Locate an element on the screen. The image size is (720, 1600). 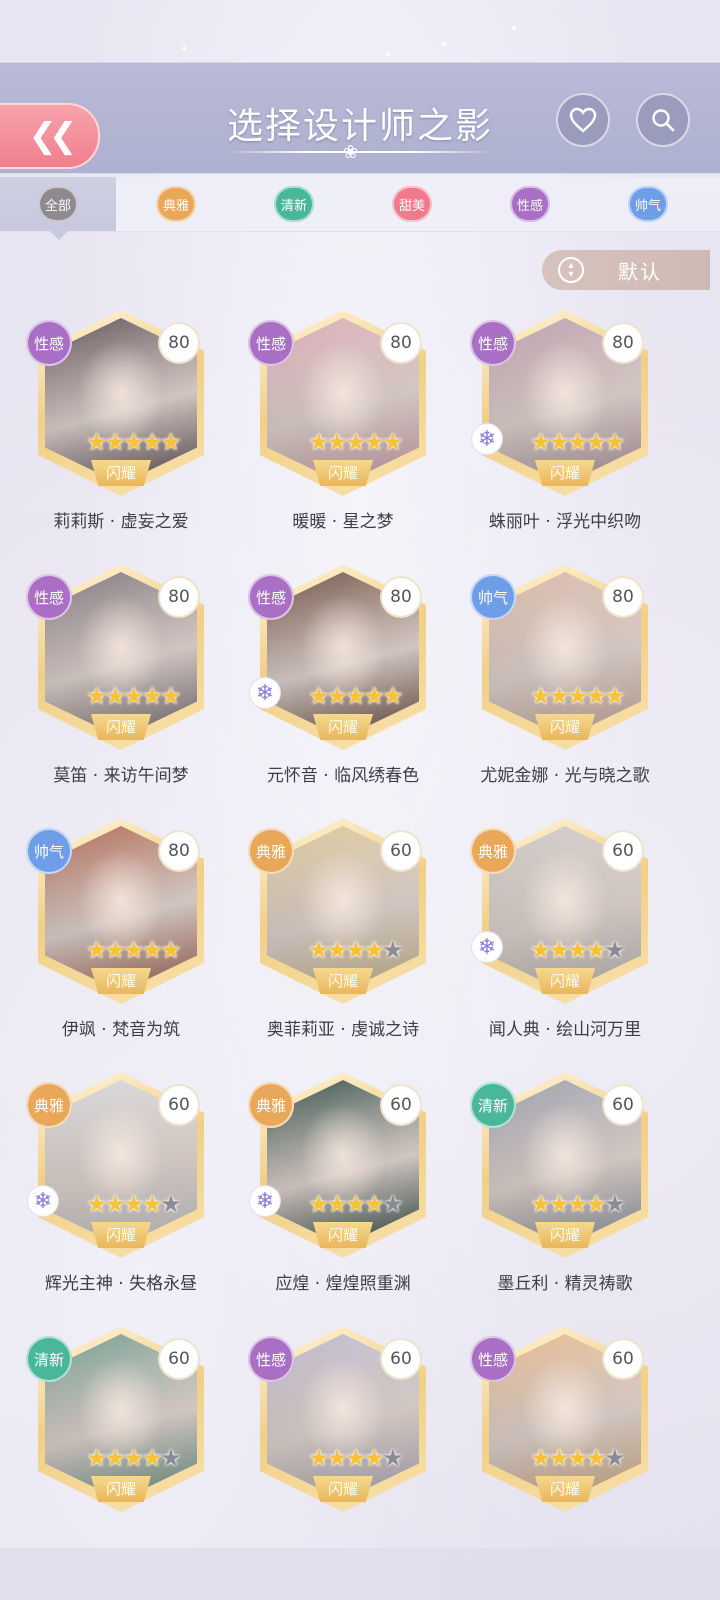
tab-filter: 全部 is located at coordinates (58, 208).